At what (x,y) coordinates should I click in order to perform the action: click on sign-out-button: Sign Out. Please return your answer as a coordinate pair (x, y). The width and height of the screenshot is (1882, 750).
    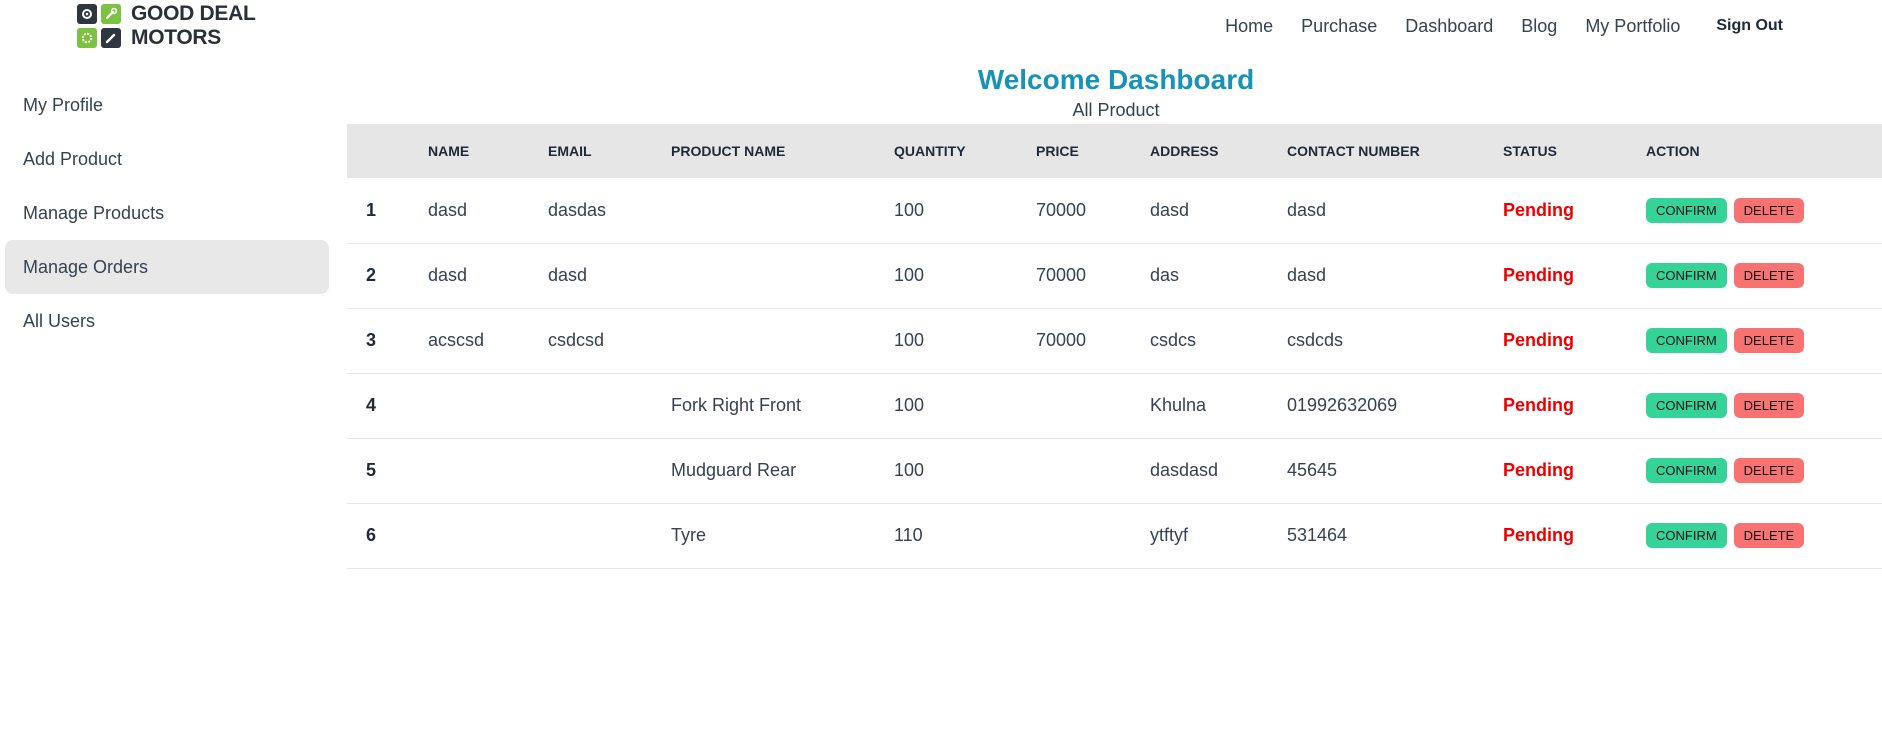
    Looking at the image, I should click on (1745, 26).